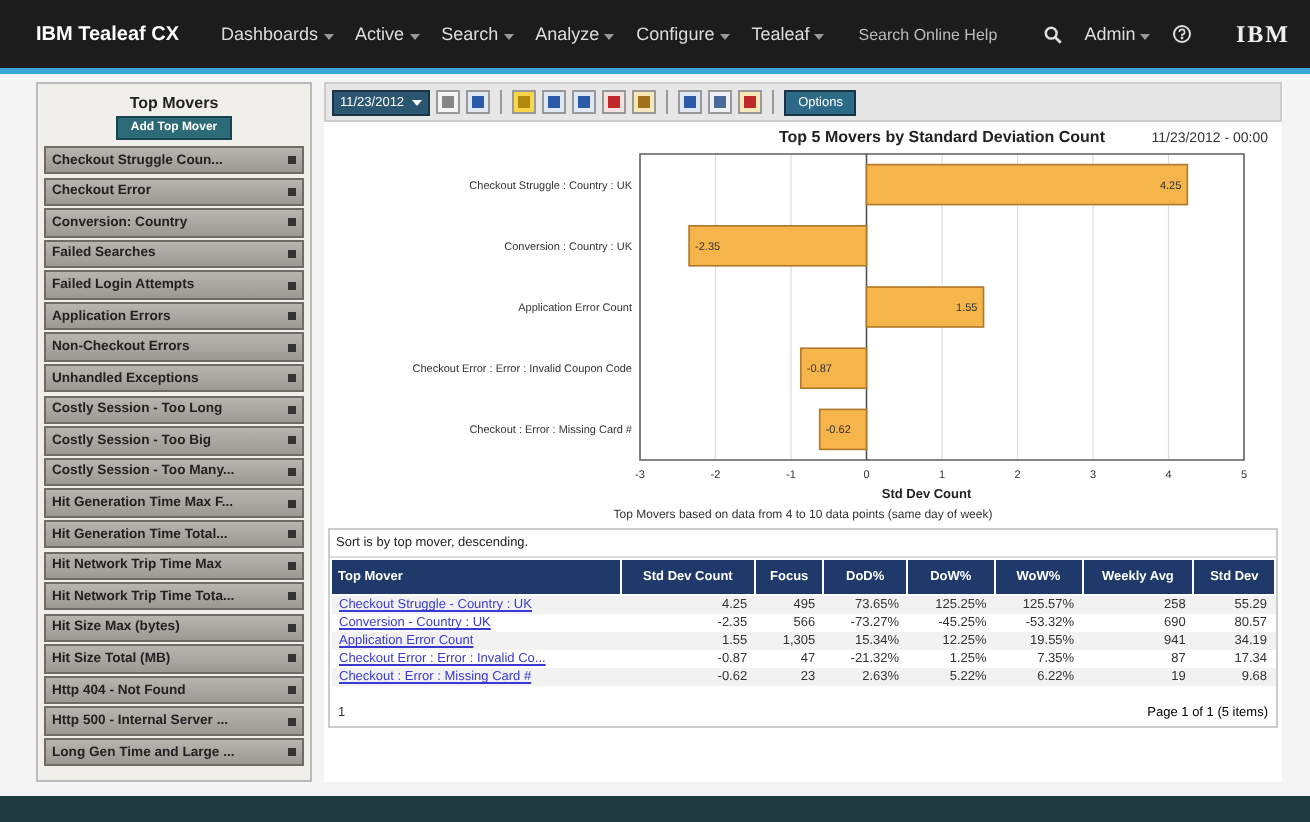  What do you see at coordinates (1182, 34) in the screenshot?
I see `help-icon` at bounding box center [1182, 34].